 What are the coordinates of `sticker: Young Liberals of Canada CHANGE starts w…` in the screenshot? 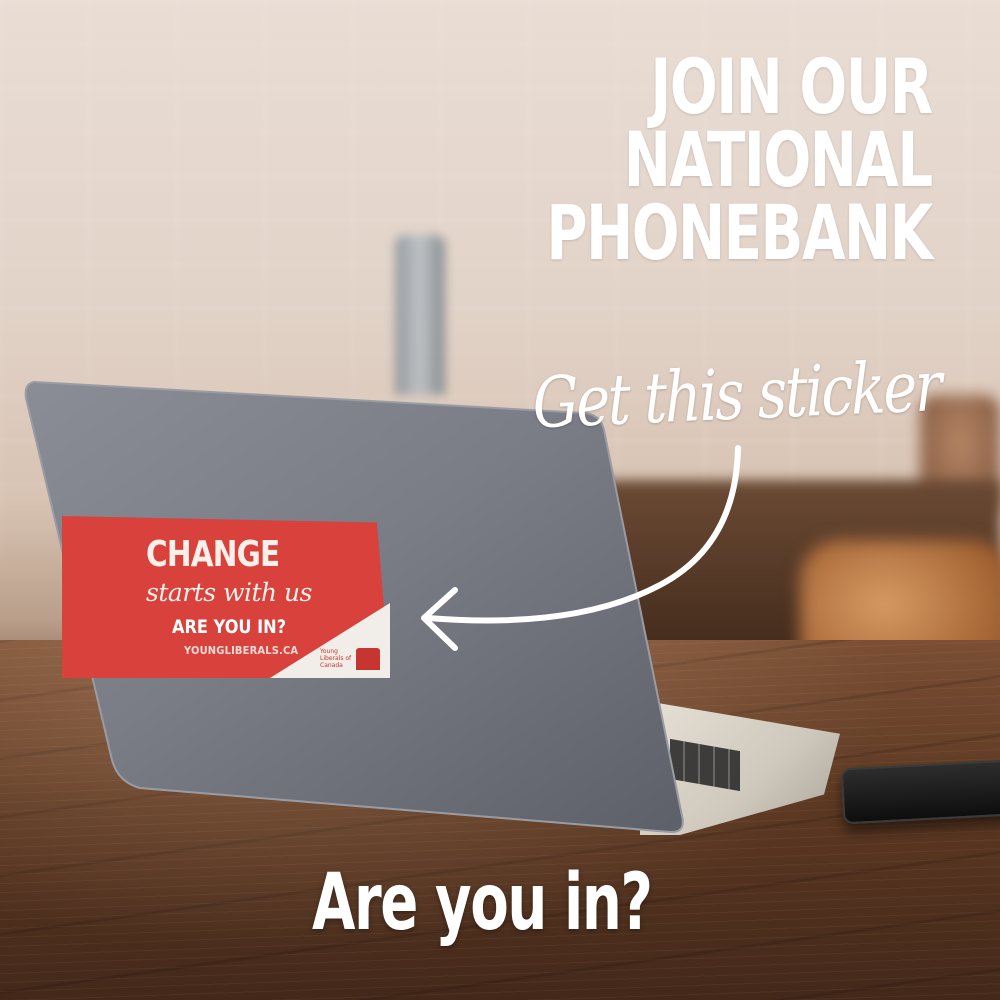 It's located at (226, 597).